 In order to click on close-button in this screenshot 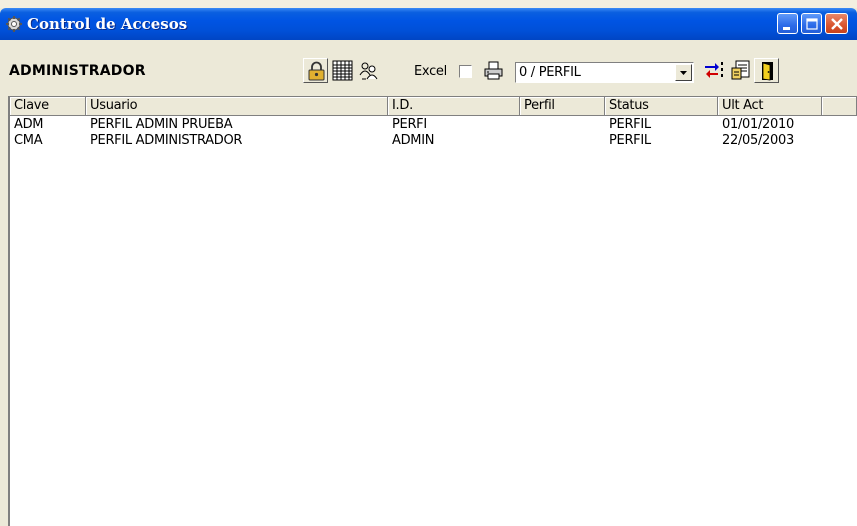, I will do `click(836, 23)`.